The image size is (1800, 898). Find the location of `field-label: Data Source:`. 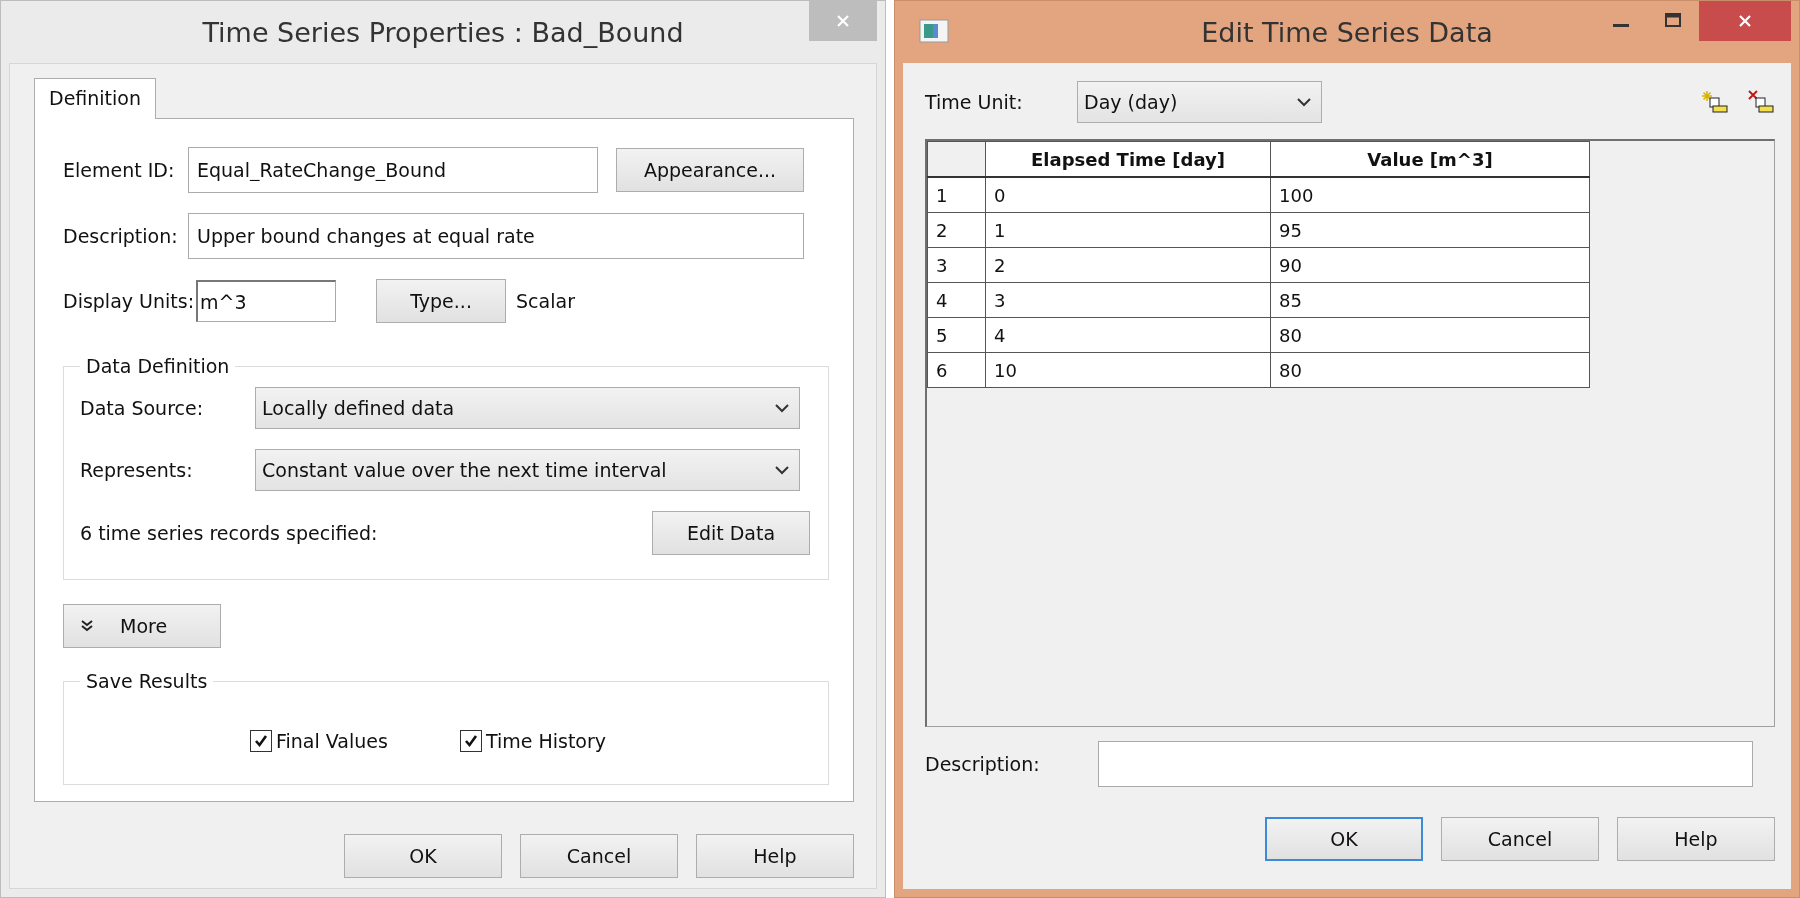

field-label: Data Source: is located at coordinates (142, 408).